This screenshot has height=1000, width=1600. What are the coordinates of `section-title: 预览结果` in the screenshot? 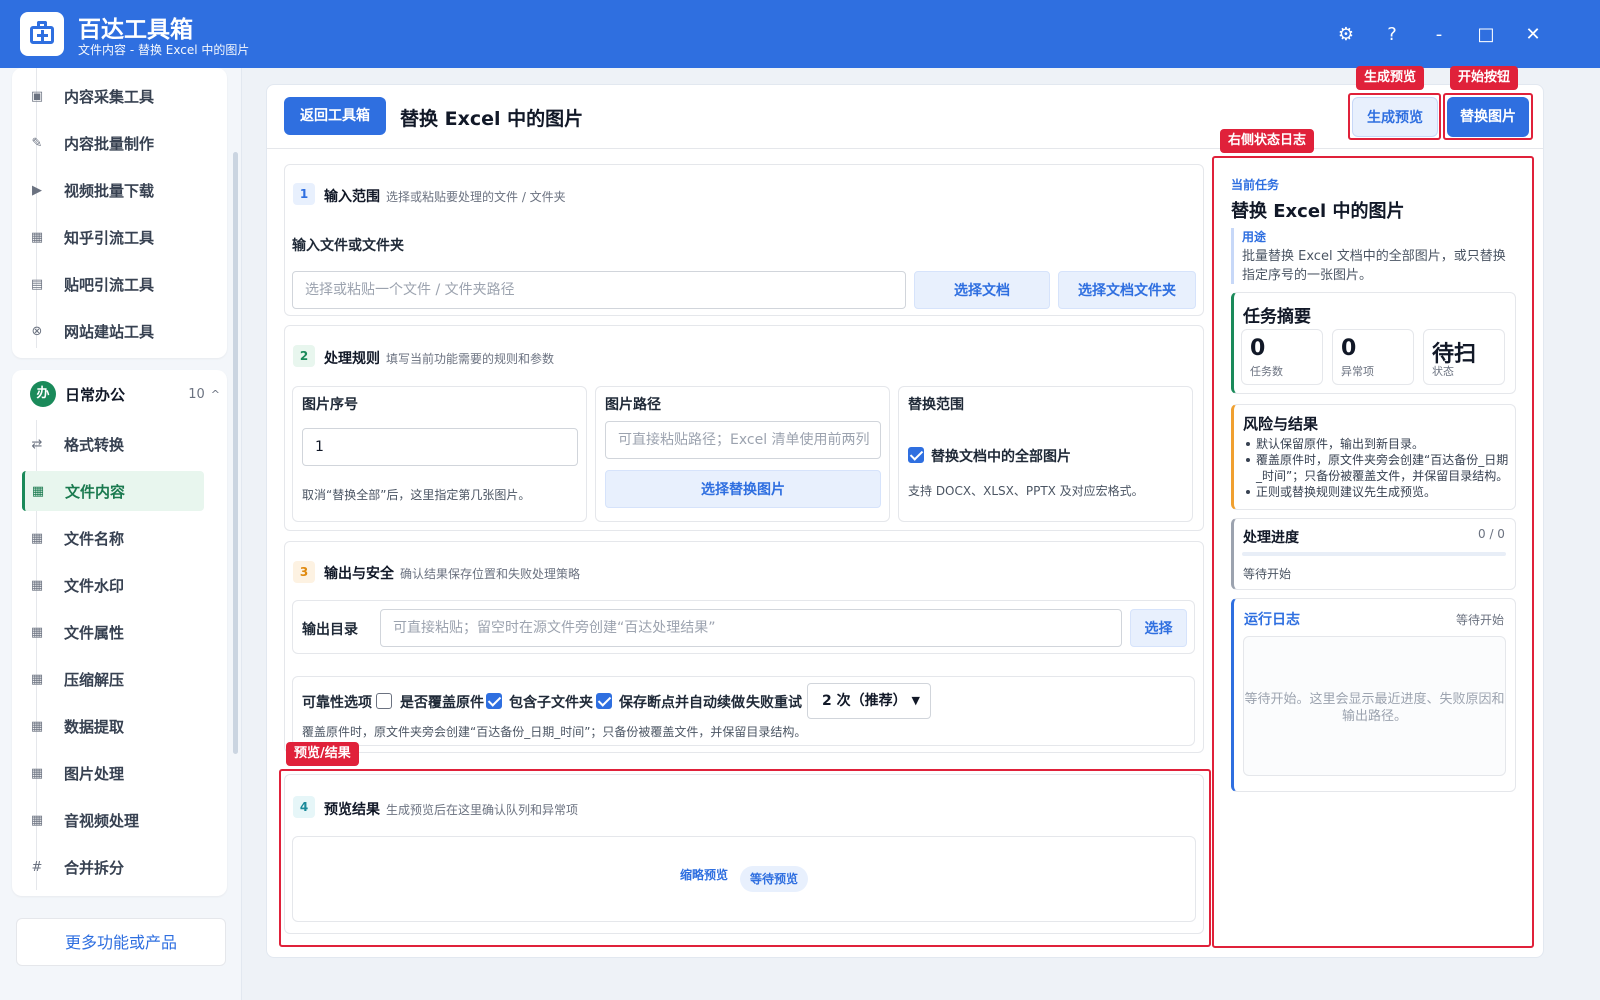 It's located at (352, 810).